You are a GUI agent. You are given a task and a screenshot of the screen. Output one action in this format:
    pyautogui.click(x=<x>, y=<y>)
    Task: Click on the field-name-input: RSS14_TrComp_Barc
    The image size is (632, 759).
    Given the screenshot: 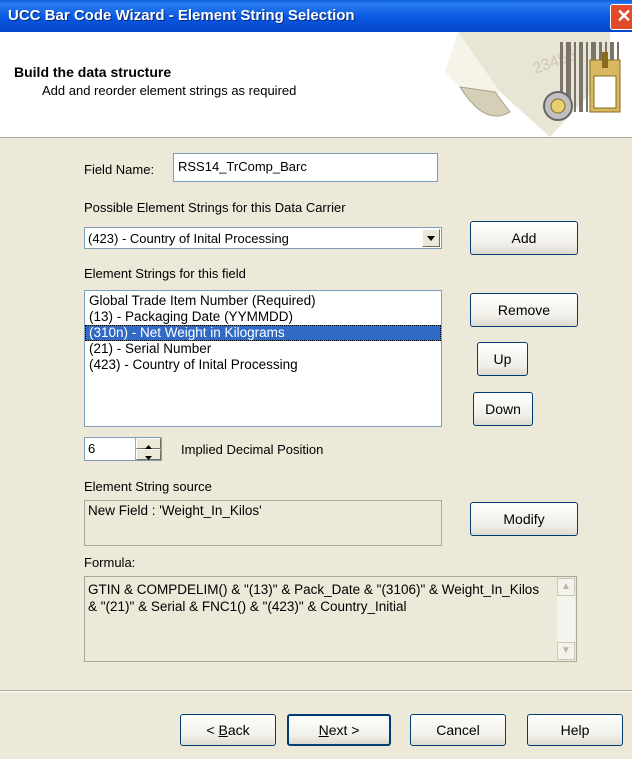 What is the action you would take?
    pyautogui.click(x=305, y=167)
    